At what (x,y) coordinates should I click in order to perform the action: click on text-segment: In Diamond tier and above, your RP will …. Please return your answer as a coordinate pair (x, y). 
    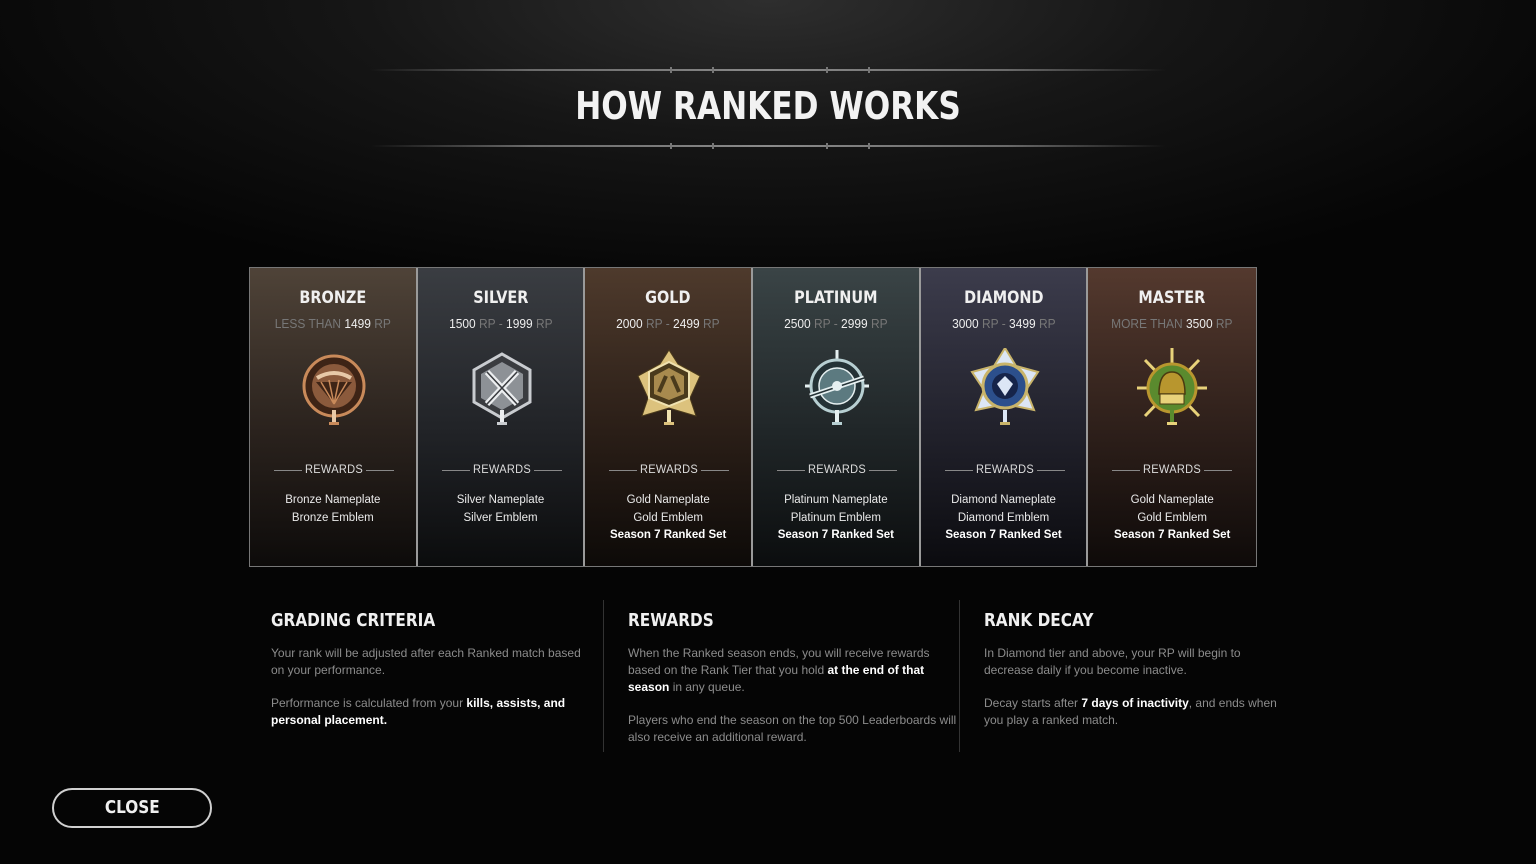
    Looking at the image, I should click on (1112, 661).